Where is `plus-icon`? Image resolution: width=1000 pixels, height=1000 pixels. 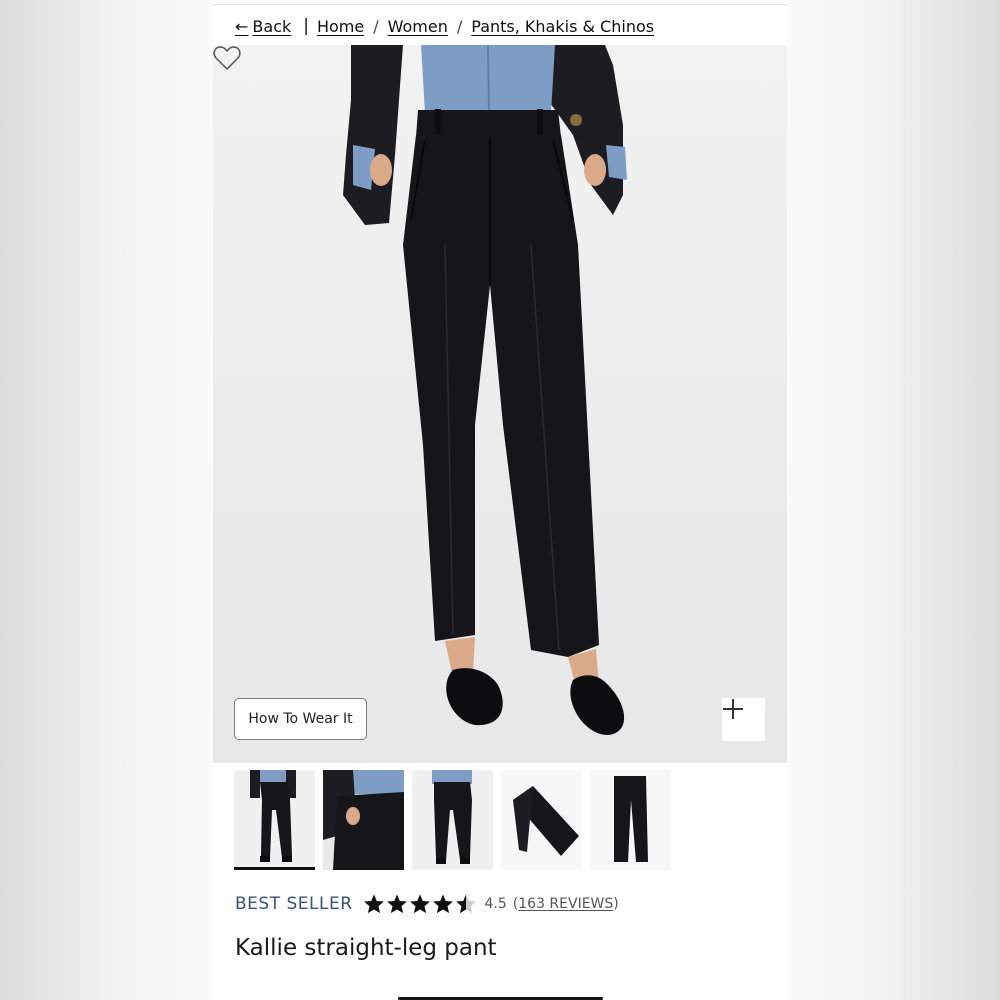 plus-icon is located at coordinates (733, 709).